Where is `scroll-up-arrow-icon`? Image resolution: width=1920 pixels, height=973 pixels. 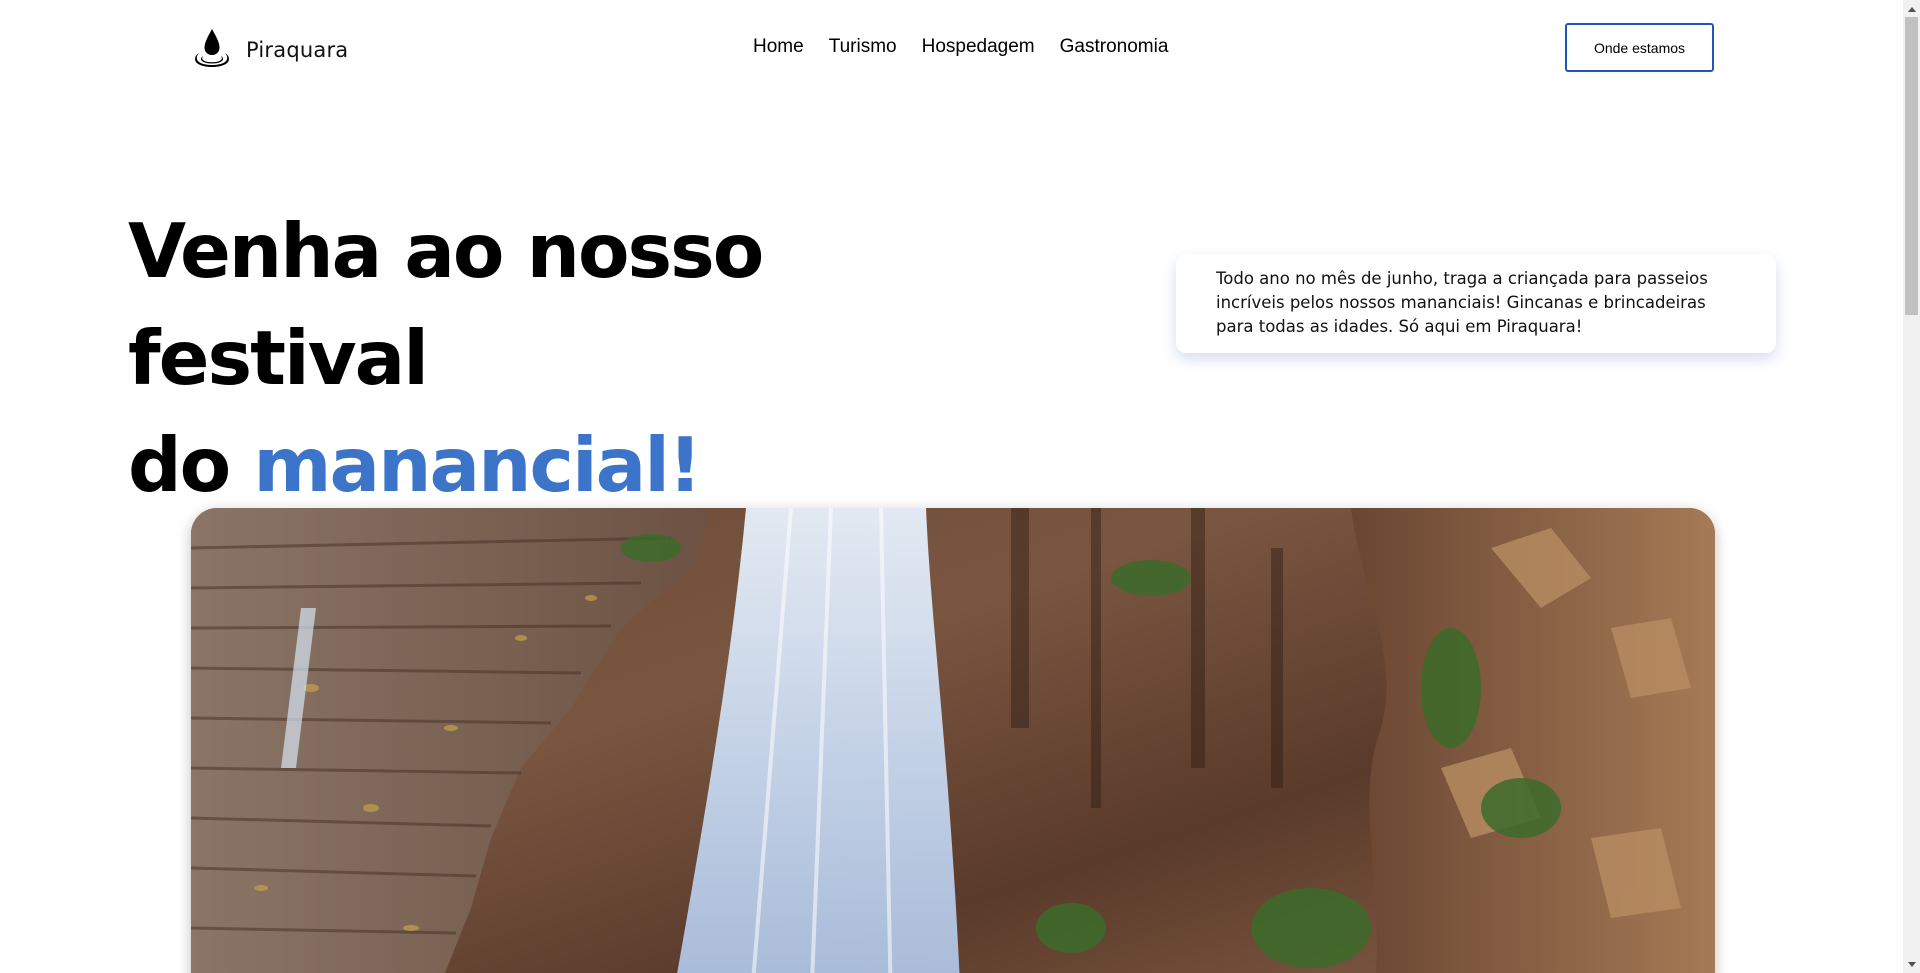 scroll-up-arrow-icon is located at coordinates (1911, 8).